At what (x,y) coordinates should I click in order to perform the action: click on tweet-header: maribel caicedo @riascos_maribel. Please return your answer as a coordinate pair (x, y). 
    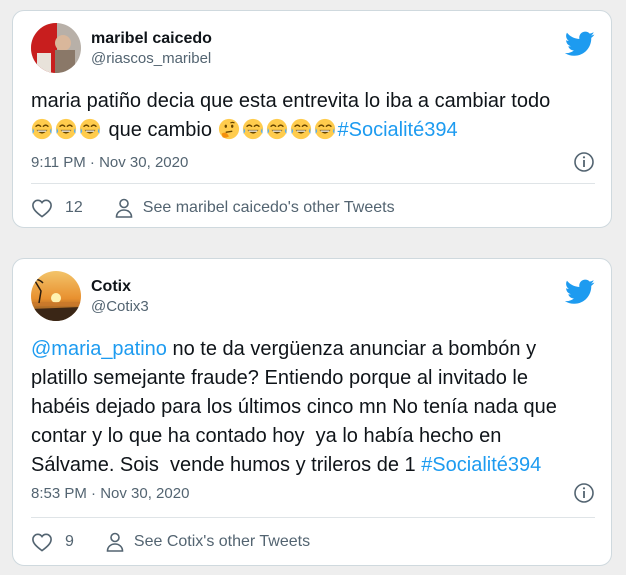
    Looking at the image, I should click on (313, 49).